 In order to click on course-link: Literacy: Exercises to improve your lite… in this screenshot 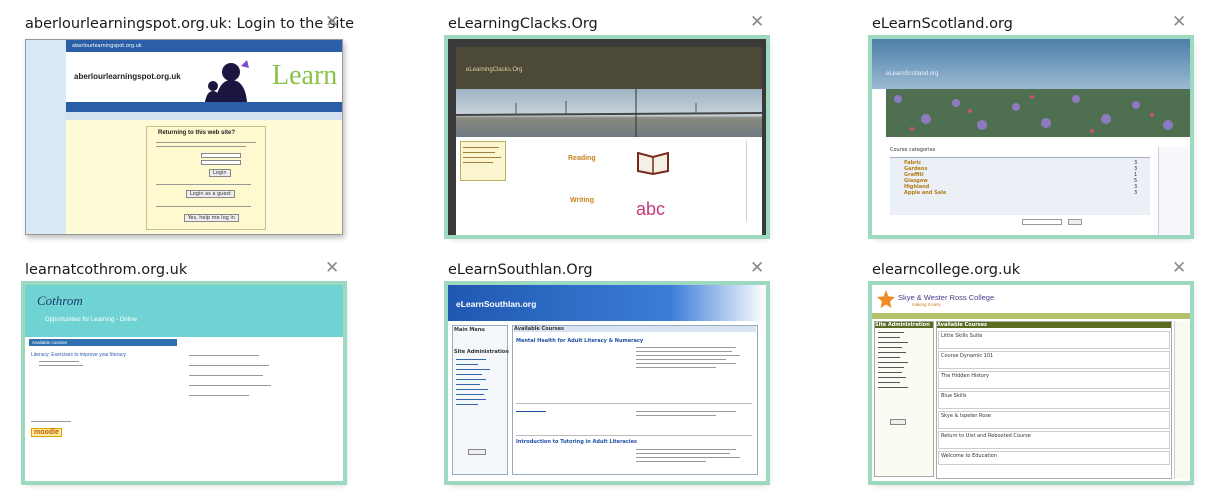, I will do `click(78, 355)`.